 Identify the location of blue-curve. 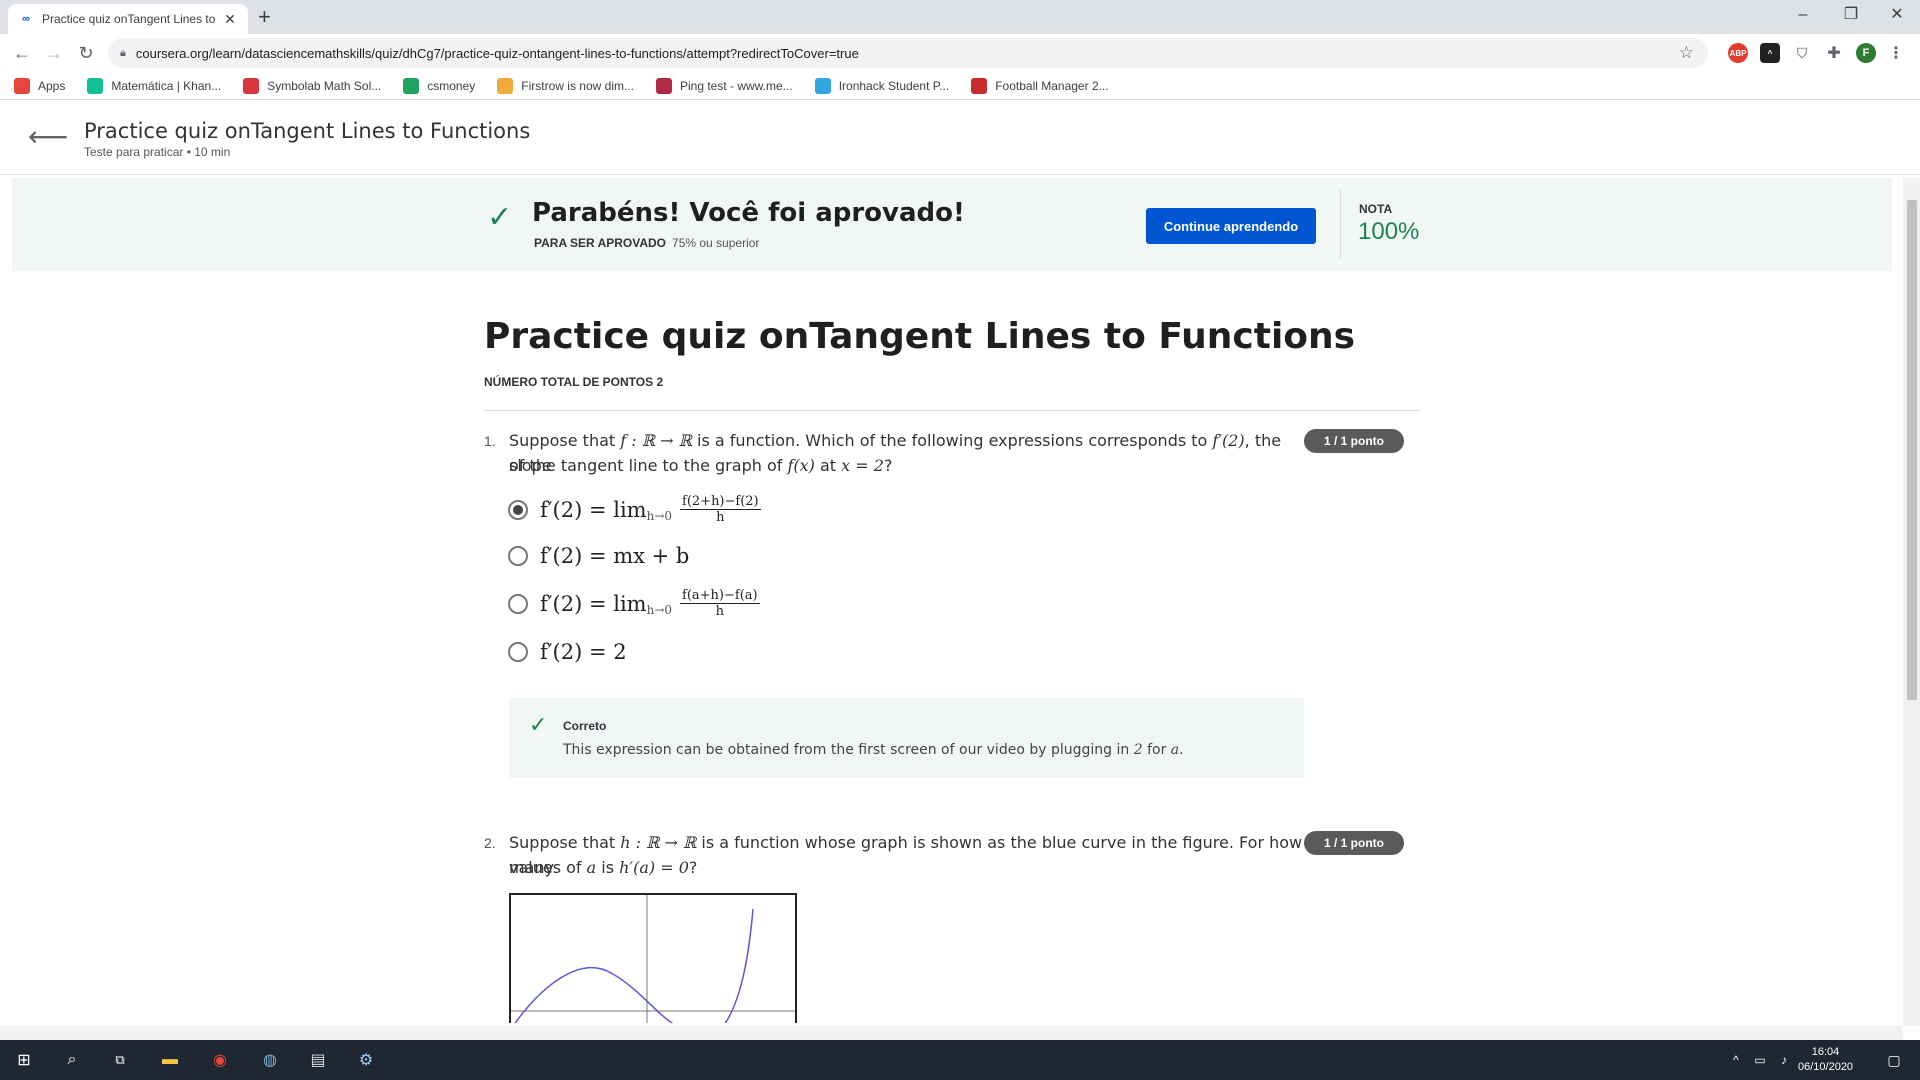
(634, 965).